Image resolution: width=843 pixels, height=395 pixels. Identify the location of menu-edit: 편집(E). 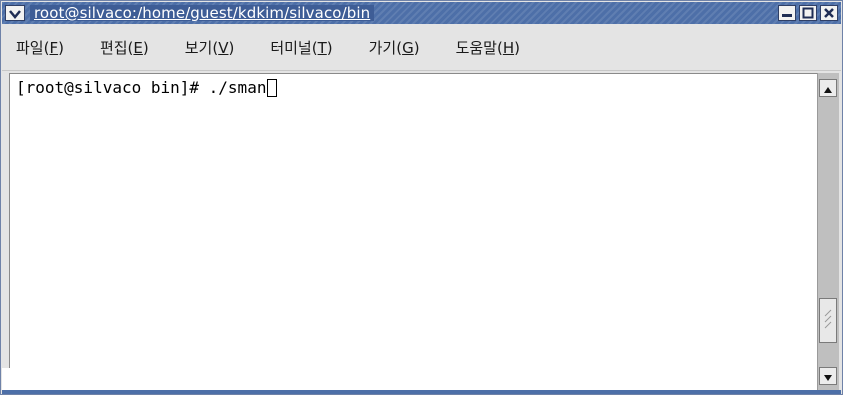
(124, 47).